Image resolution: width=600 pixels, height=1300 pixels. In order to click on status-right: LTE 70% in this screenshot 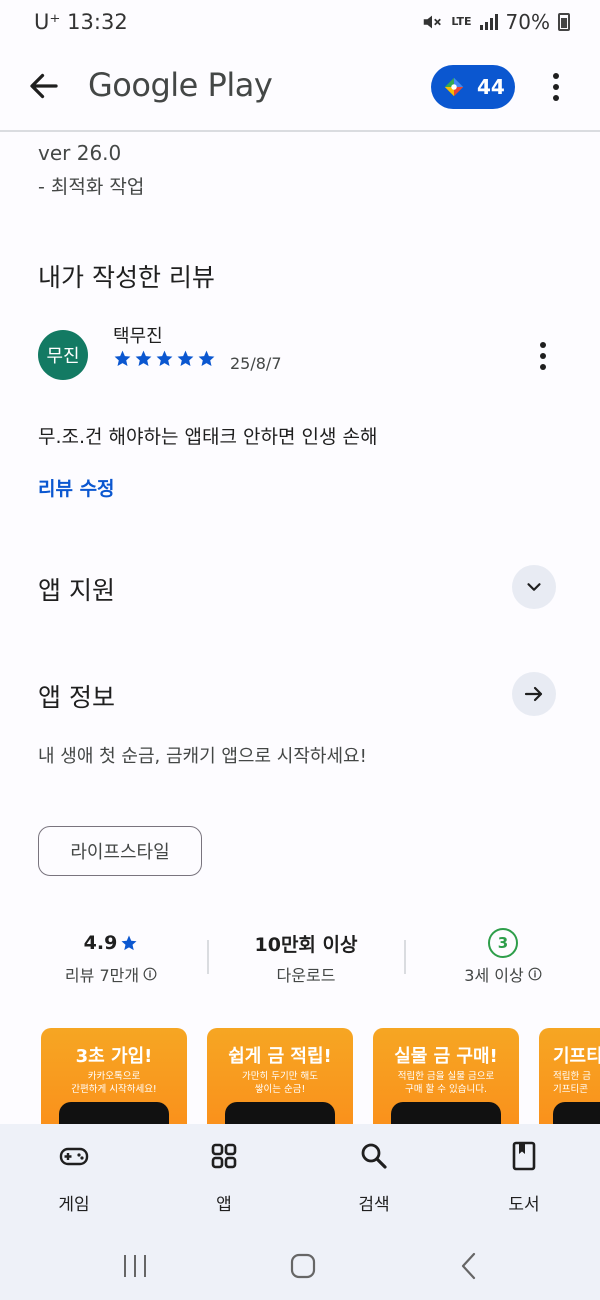, I will do `click(495, 22)`.